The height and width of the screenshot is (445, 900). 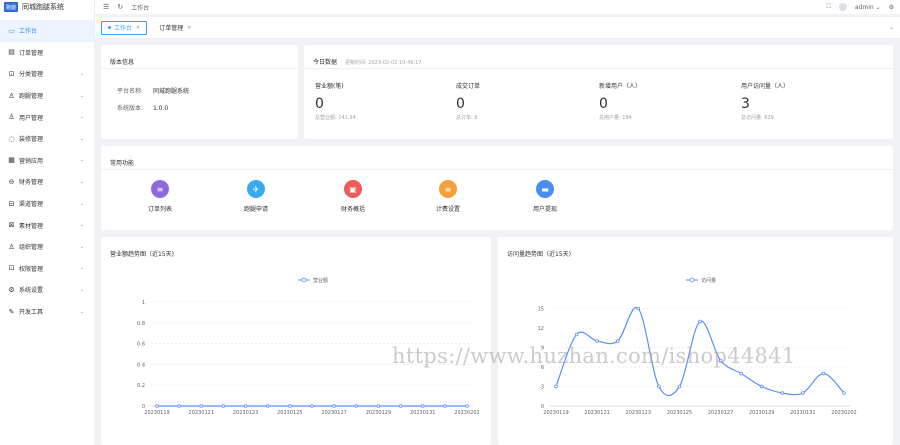 What do you see at coordinates (31, 97) in the screenshot?
I see `sidebar-item-label: 跑腿管理` at bounding box center [31, 97].